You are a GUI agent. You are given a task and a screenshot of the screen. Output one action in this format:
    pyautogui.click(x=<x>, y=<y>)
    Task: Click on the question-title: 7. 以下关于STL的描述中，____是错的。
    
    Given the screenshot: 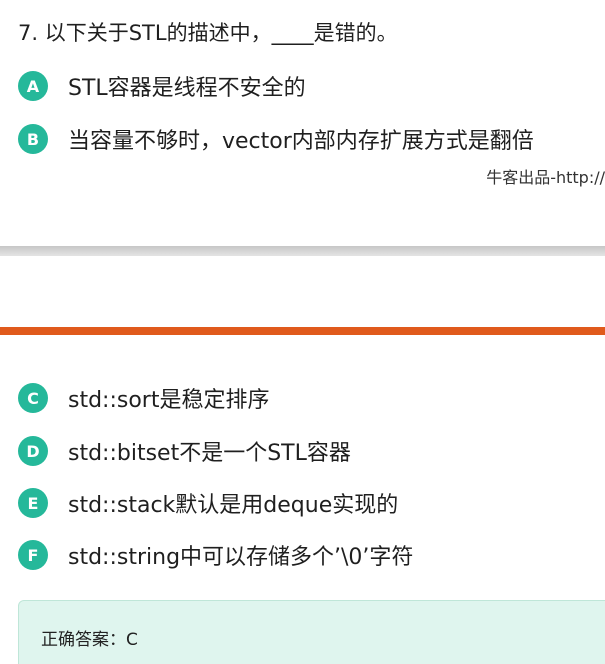 What is the action you would take?
    pyautogui.click(x=208, y=33)
    